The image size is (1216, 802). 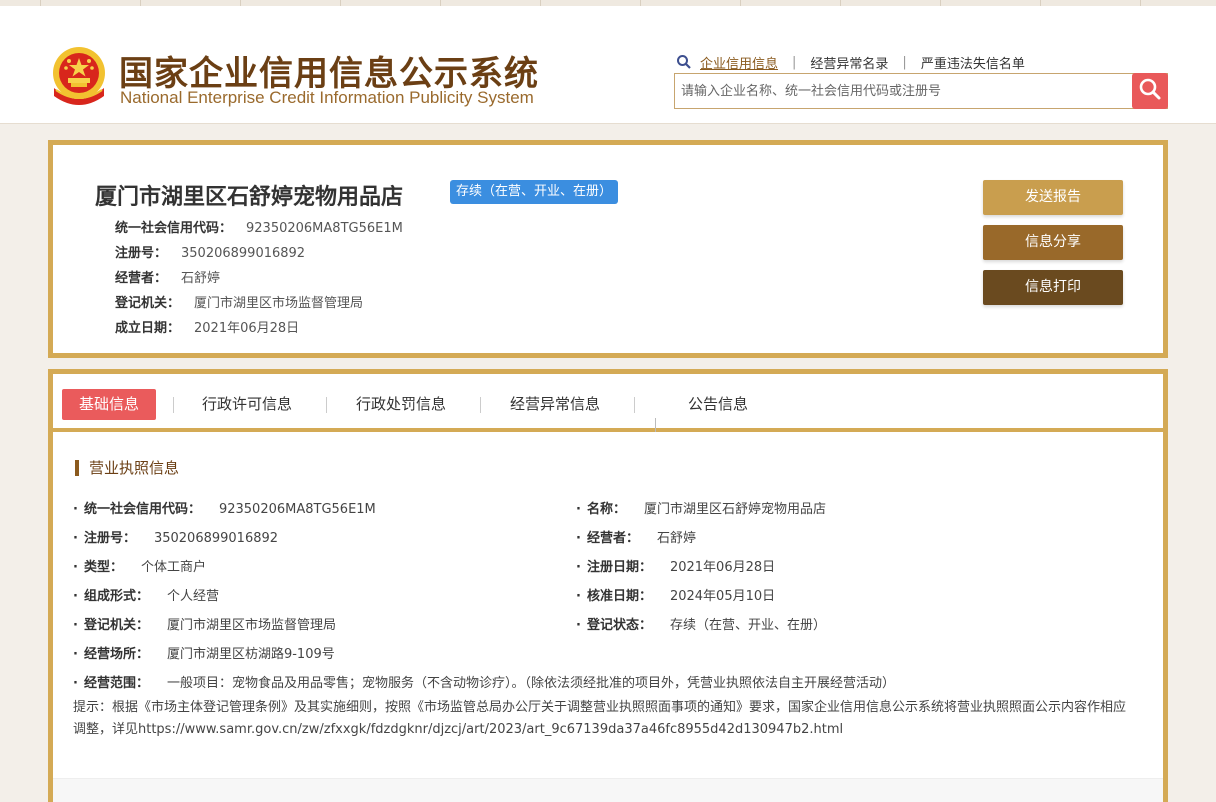 What do you see at coordinates (116, 596) in the screenshot?
I see `field-label: 组成形式：` at bounding box center [116, 596].